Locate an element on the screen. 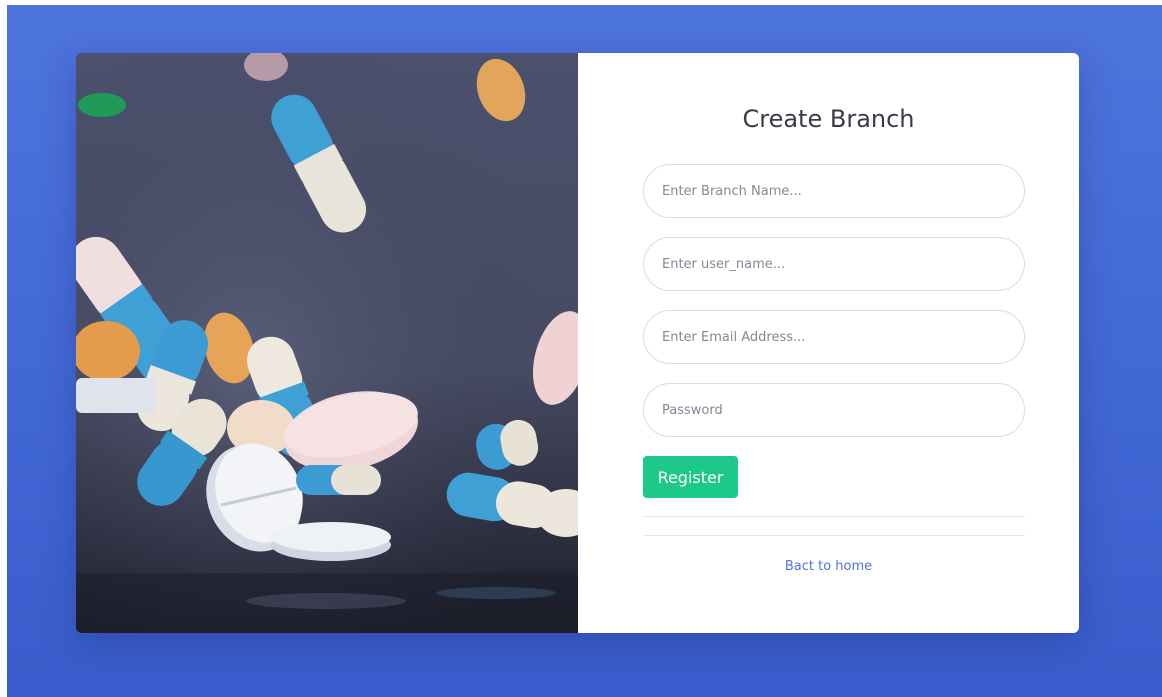  divider-bottom is located at coordinates (834, 535).